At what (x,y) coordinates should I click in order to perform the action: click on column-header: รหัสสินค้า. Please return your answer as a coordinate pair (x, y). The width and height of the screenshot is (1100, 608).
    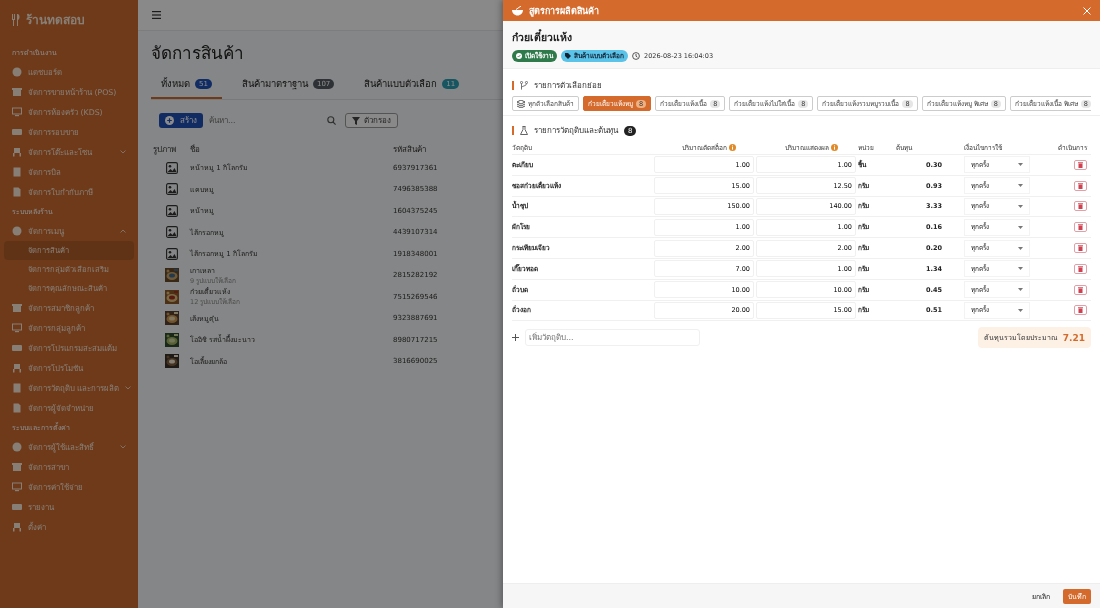
    Looking at the image, I should click on (410, 149).